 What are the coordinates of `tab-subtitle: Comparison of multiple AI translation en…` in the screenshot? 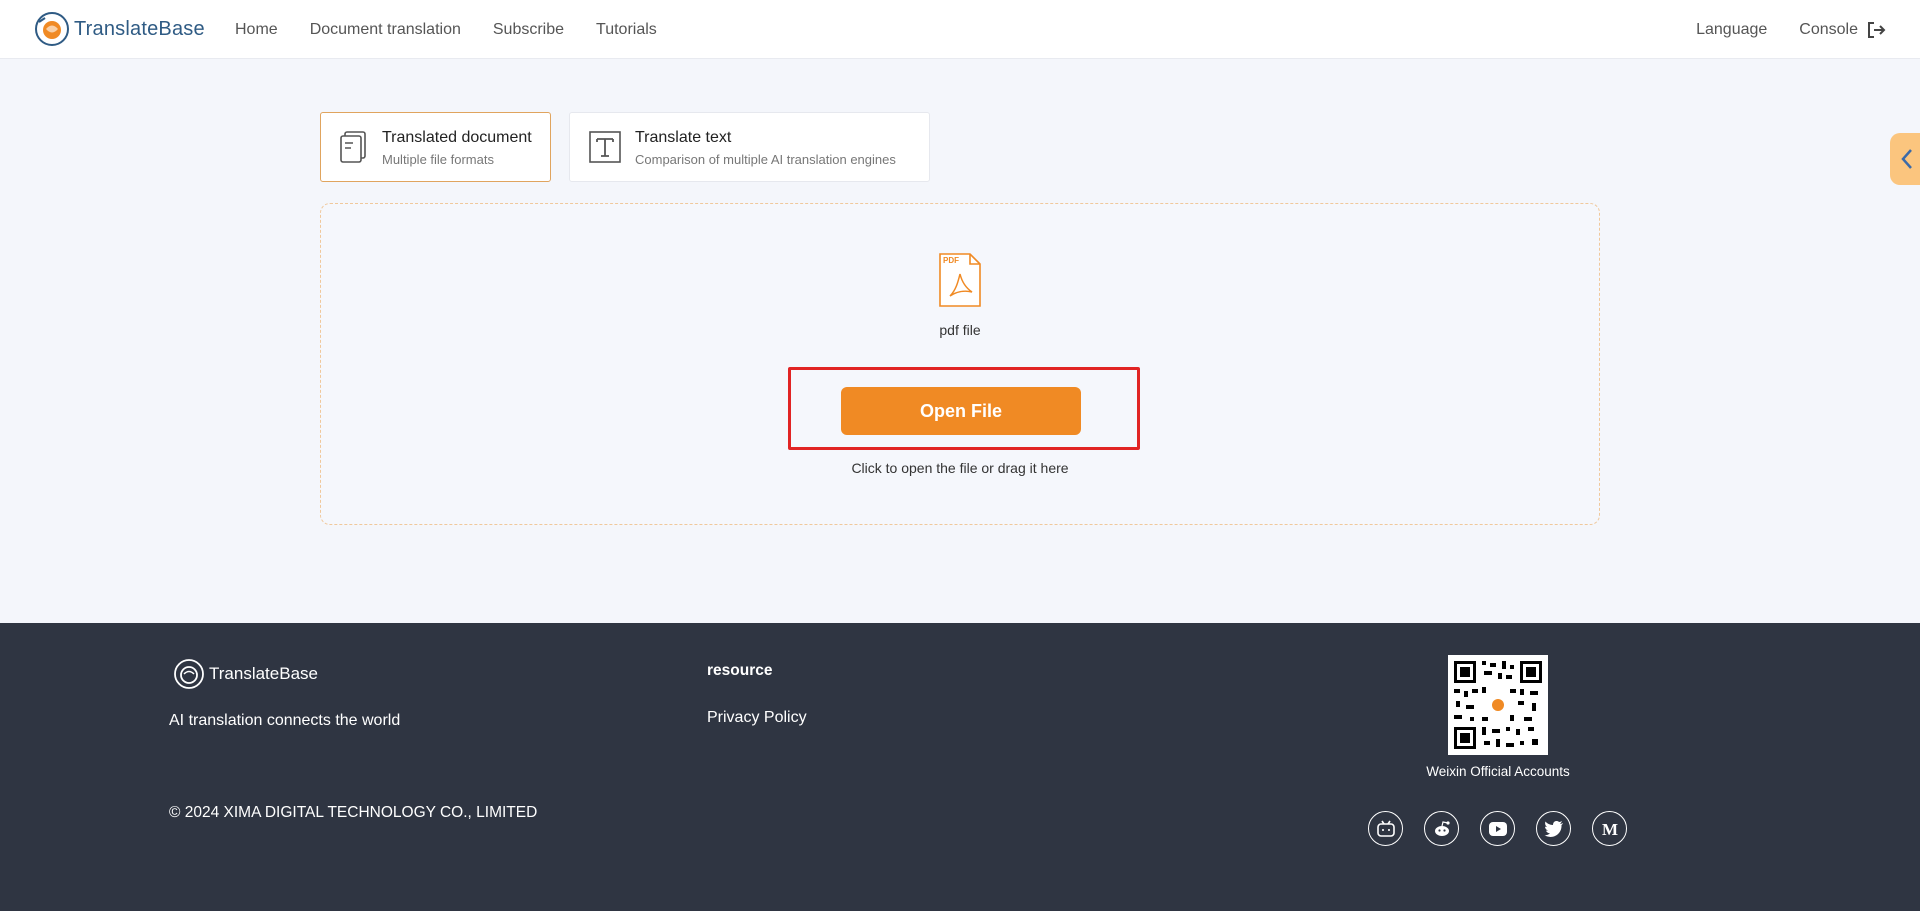 It's located at (765, 159).